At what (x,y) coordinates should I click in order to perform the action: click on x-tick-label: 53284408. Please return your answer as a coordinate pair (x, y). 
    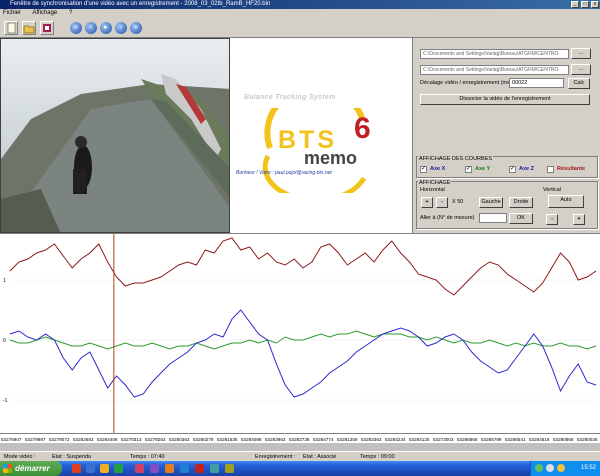
    Looking at the image, I should click on (107, 439).